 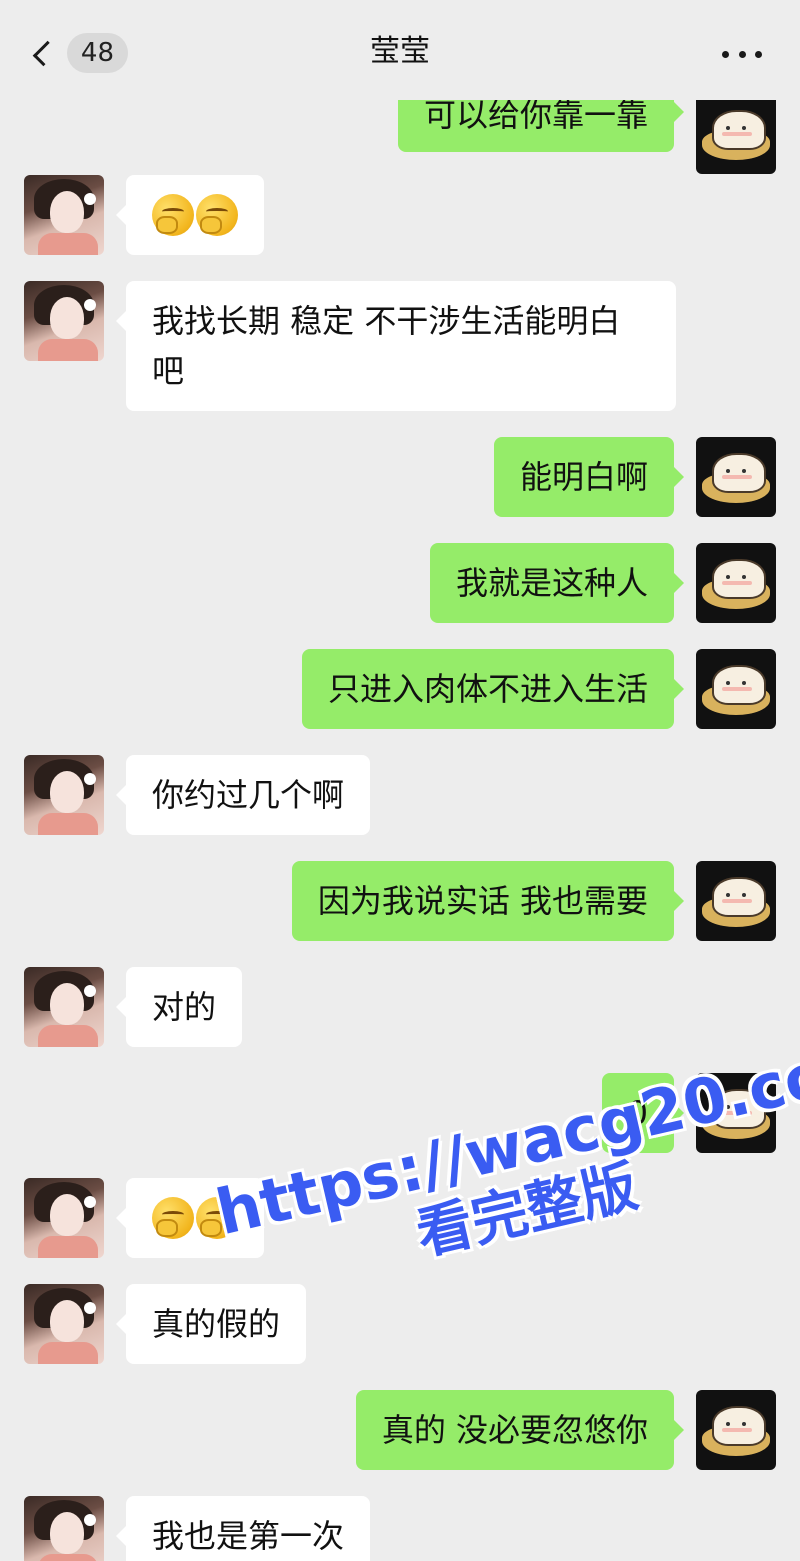 I want to click on message-bubble: 我也是第一次, so click(x=243, y=1528).